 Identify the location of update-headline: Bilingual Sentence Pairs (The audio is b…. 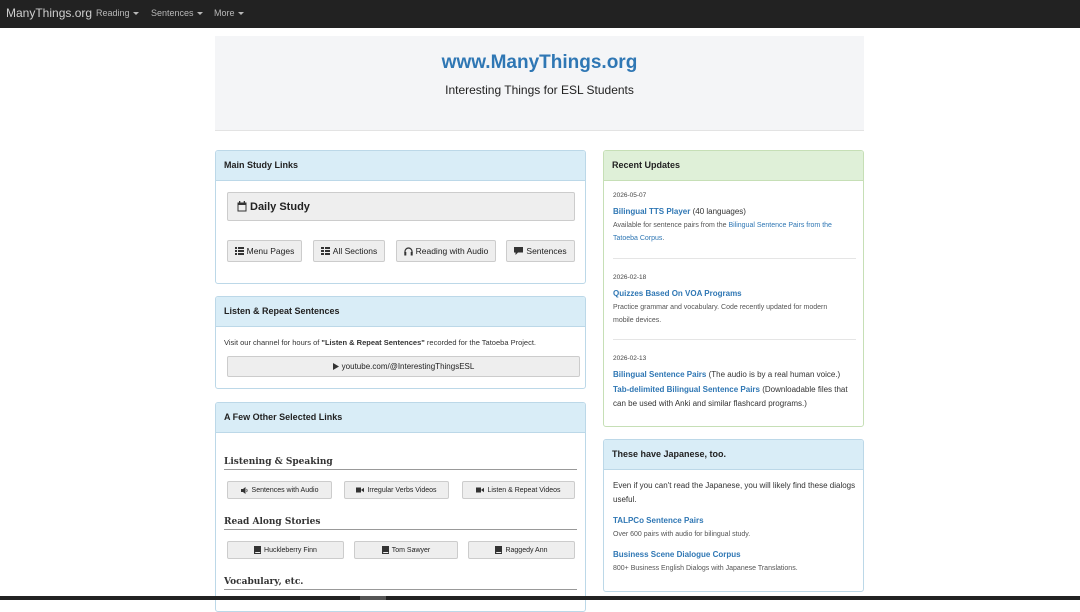
(735, 374).